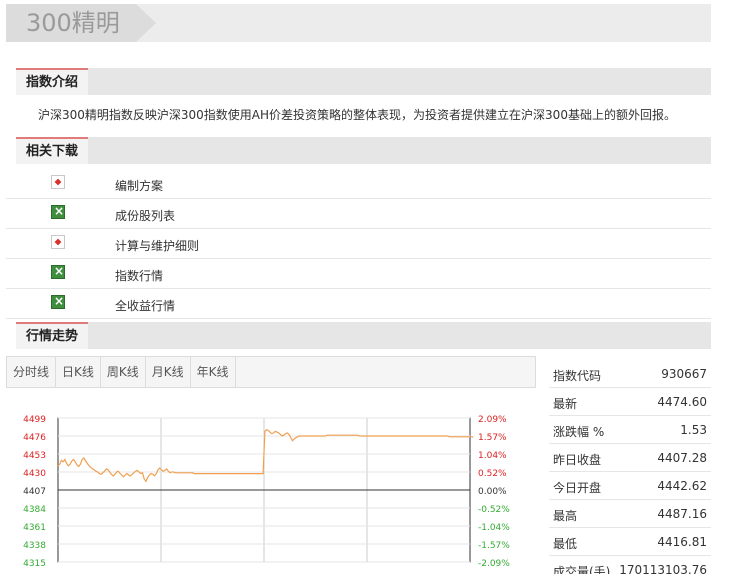 This screenshot has height=574, width=729. I want to click on chart-tabs: 分时线 日K线 周K线 月K线 年K线, so click(271, 372).